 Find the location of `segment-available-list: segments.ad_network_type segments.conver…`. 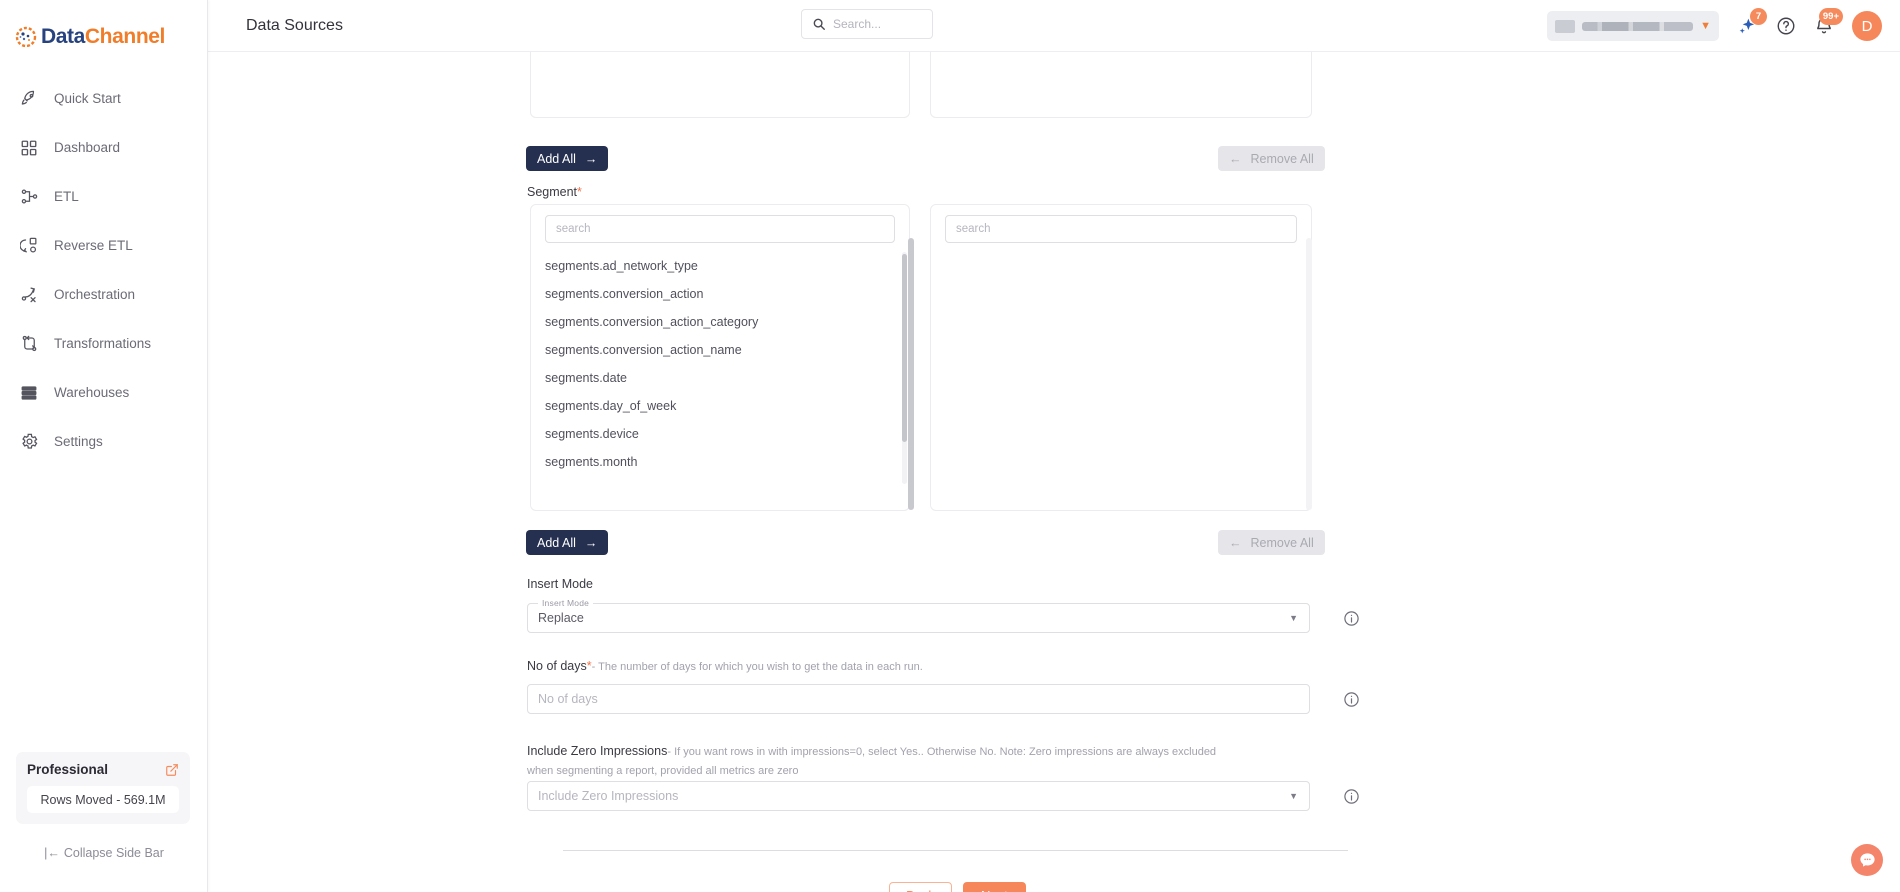

segment-available-list: segments.ad_network_type segments.conver… is located at coordinates (720, 368).